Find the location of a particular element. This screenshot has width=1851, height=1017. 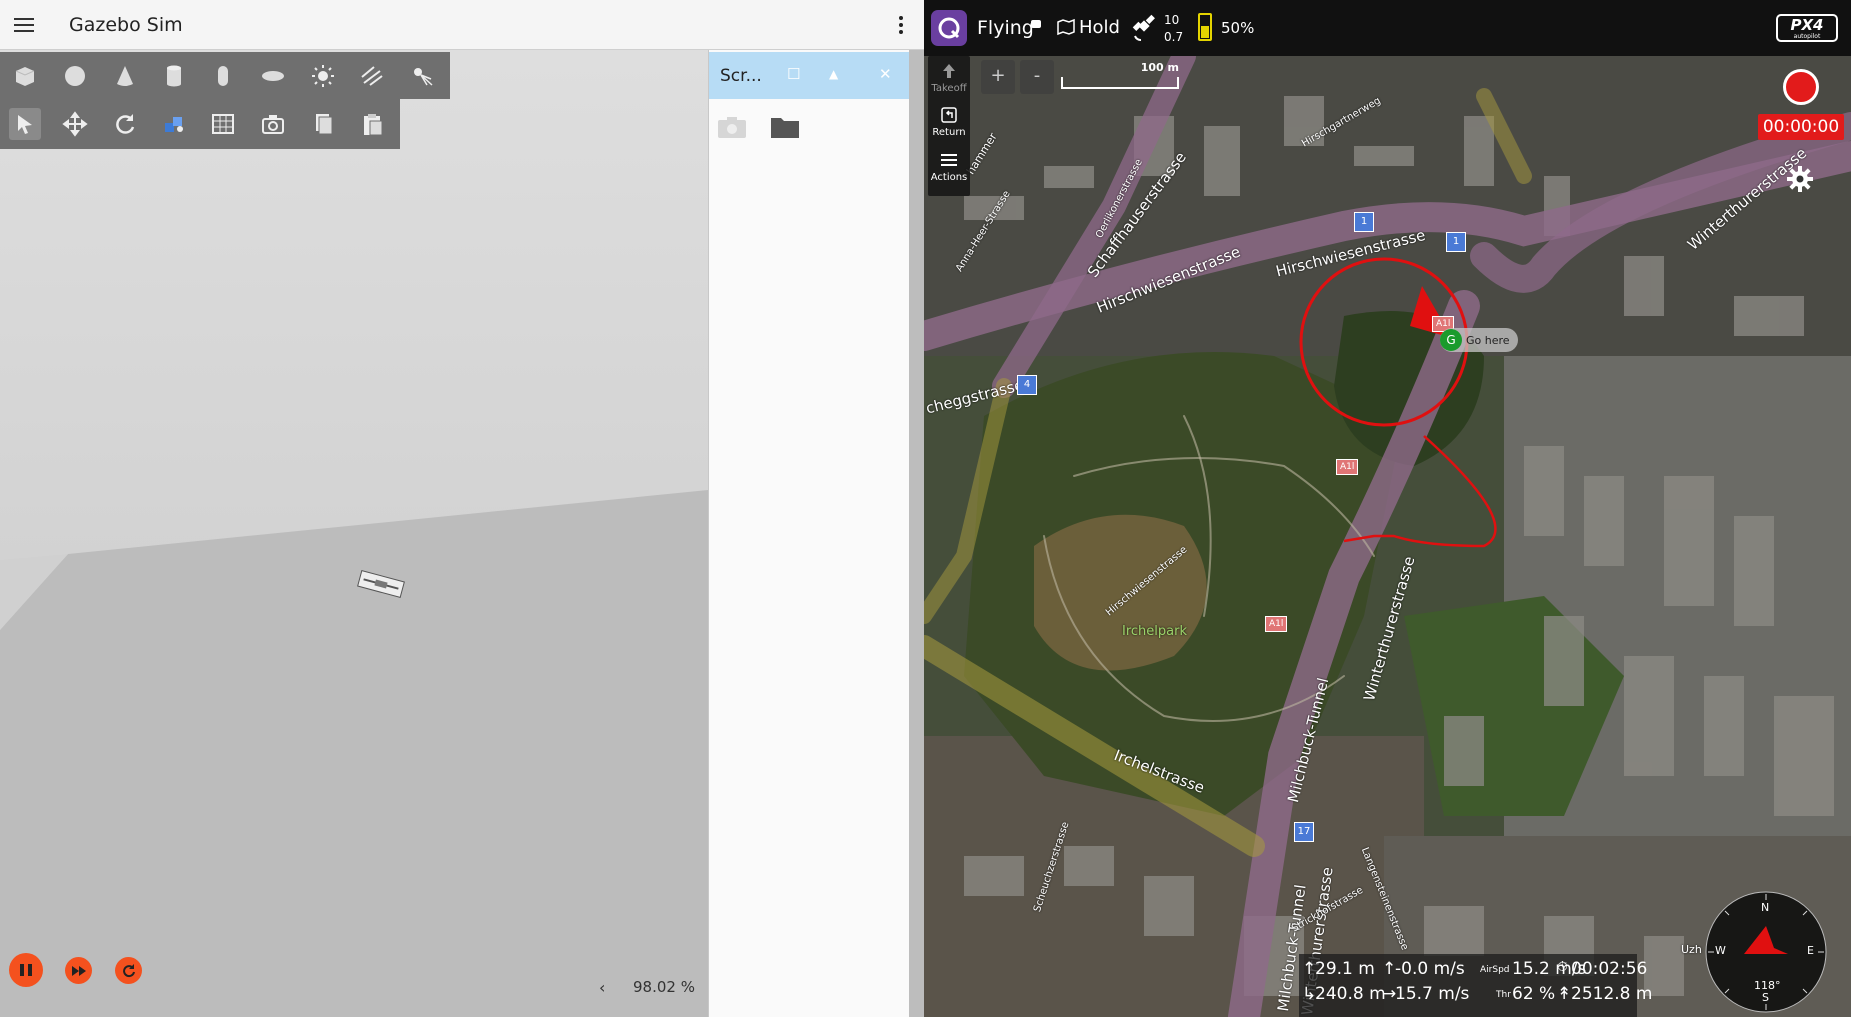

compass-heading: 118° is located at coordinates (1767, 985).